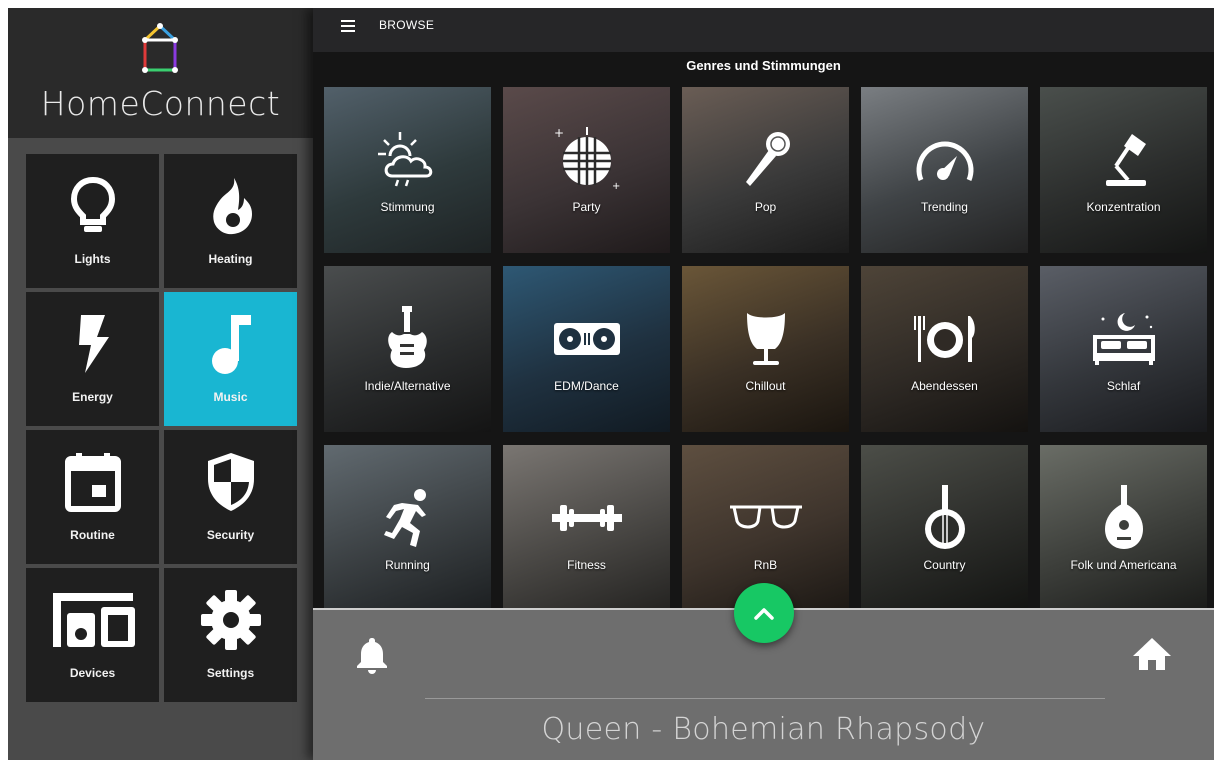 Image resolution: width=1214 pixels, height=760 pixels. Describe the element at coordinates (944, 386) in the screenshot. I see `genre-label: Abendessen` at that location.